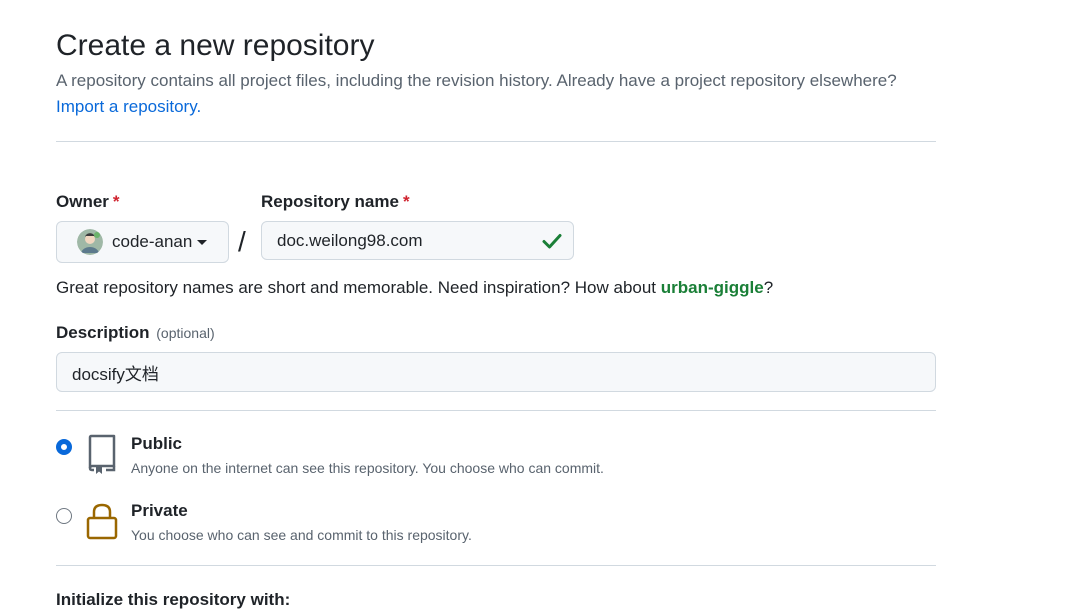 This screenshot has width=1087, height=611. I want to click on repo-name-input: doc.weilong98.com, so click(417, 240).